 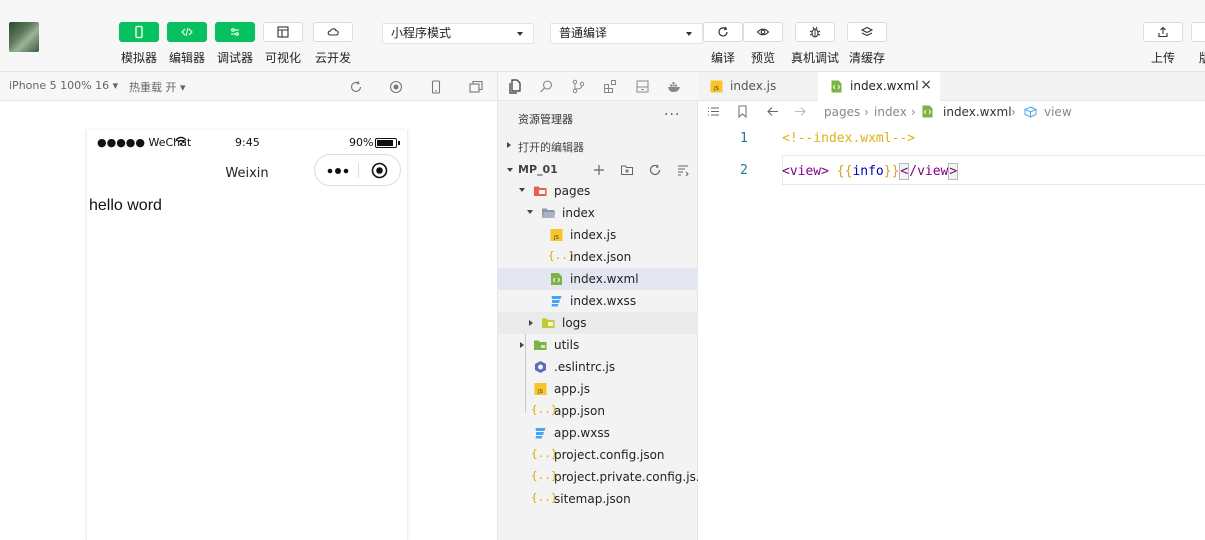 I want to click on tree-label: .eslintrc.js, so click(x=585, y=367).